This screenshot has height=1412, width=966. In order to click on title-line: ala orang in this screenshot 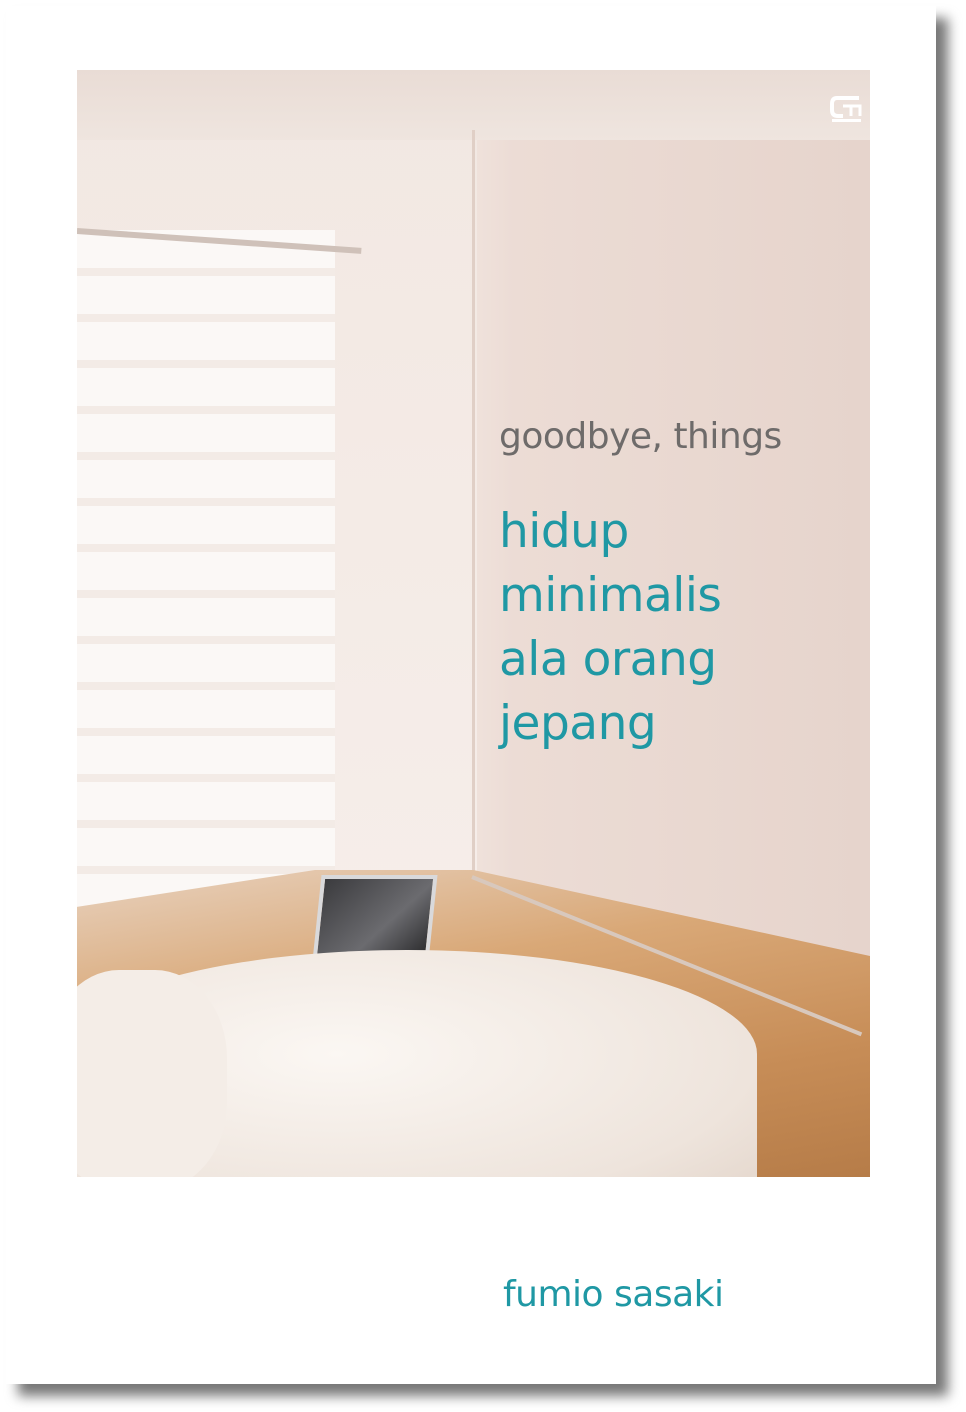, I will do `click(608, 659)`.